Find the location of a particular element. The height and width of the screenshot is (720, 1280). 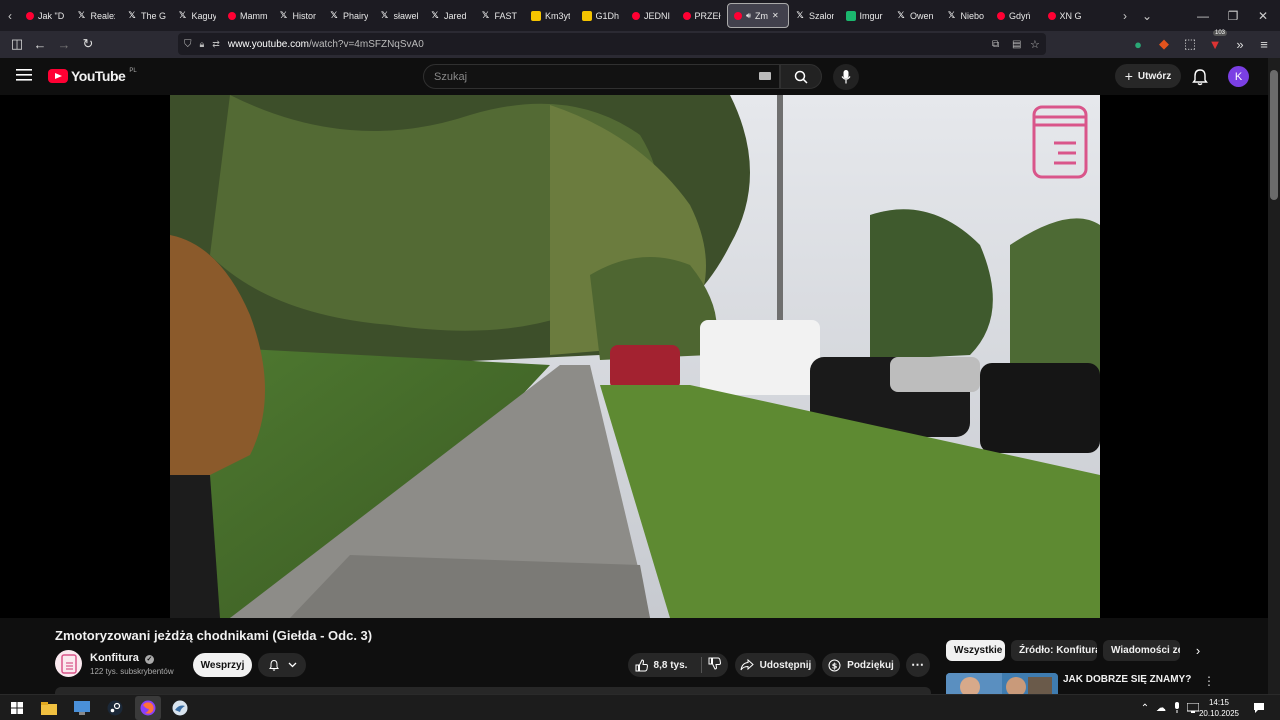

browser-tab: 𝕏 Kaguy is located at coordinates (197, 15).